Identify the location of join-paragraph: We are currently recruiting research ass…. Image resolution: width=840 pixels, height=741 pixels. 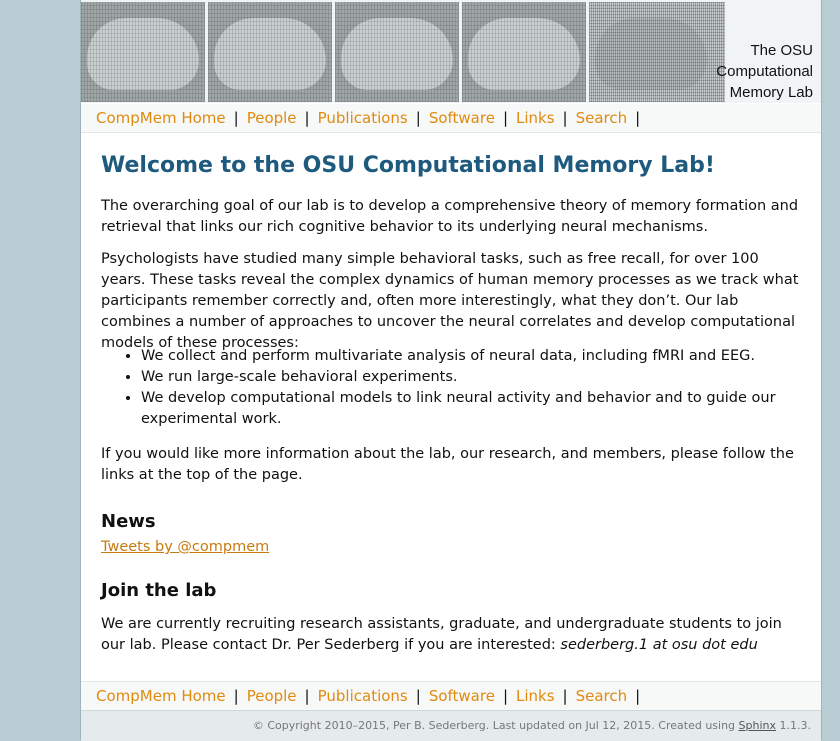
(451, 635).